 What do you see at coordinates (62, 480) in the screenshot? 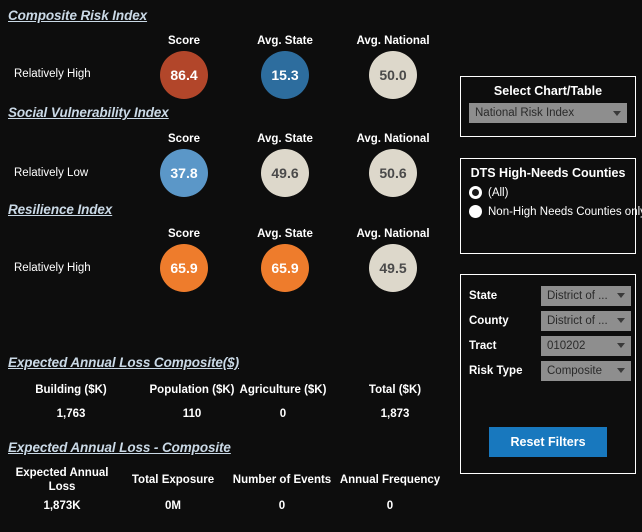
I see `col-header-expected-annual-loss: Expected Annual Loss` at bounding box center [62, 480].